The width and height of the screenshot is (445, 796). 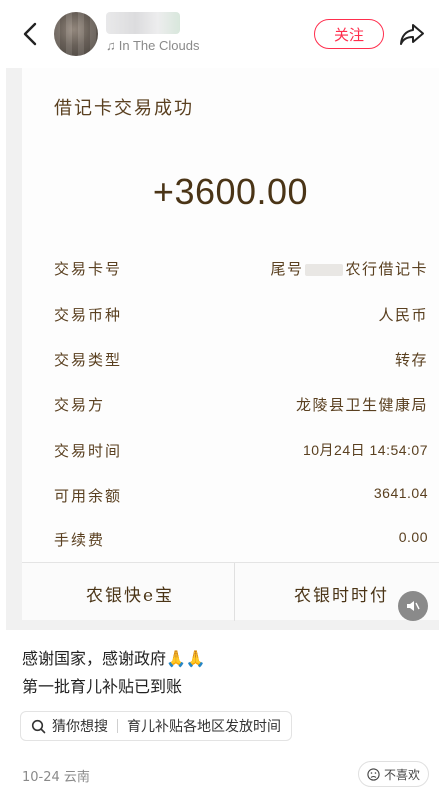 I want to click on receipt-title: 借记卡交易成功, so click(x=124, y=108).